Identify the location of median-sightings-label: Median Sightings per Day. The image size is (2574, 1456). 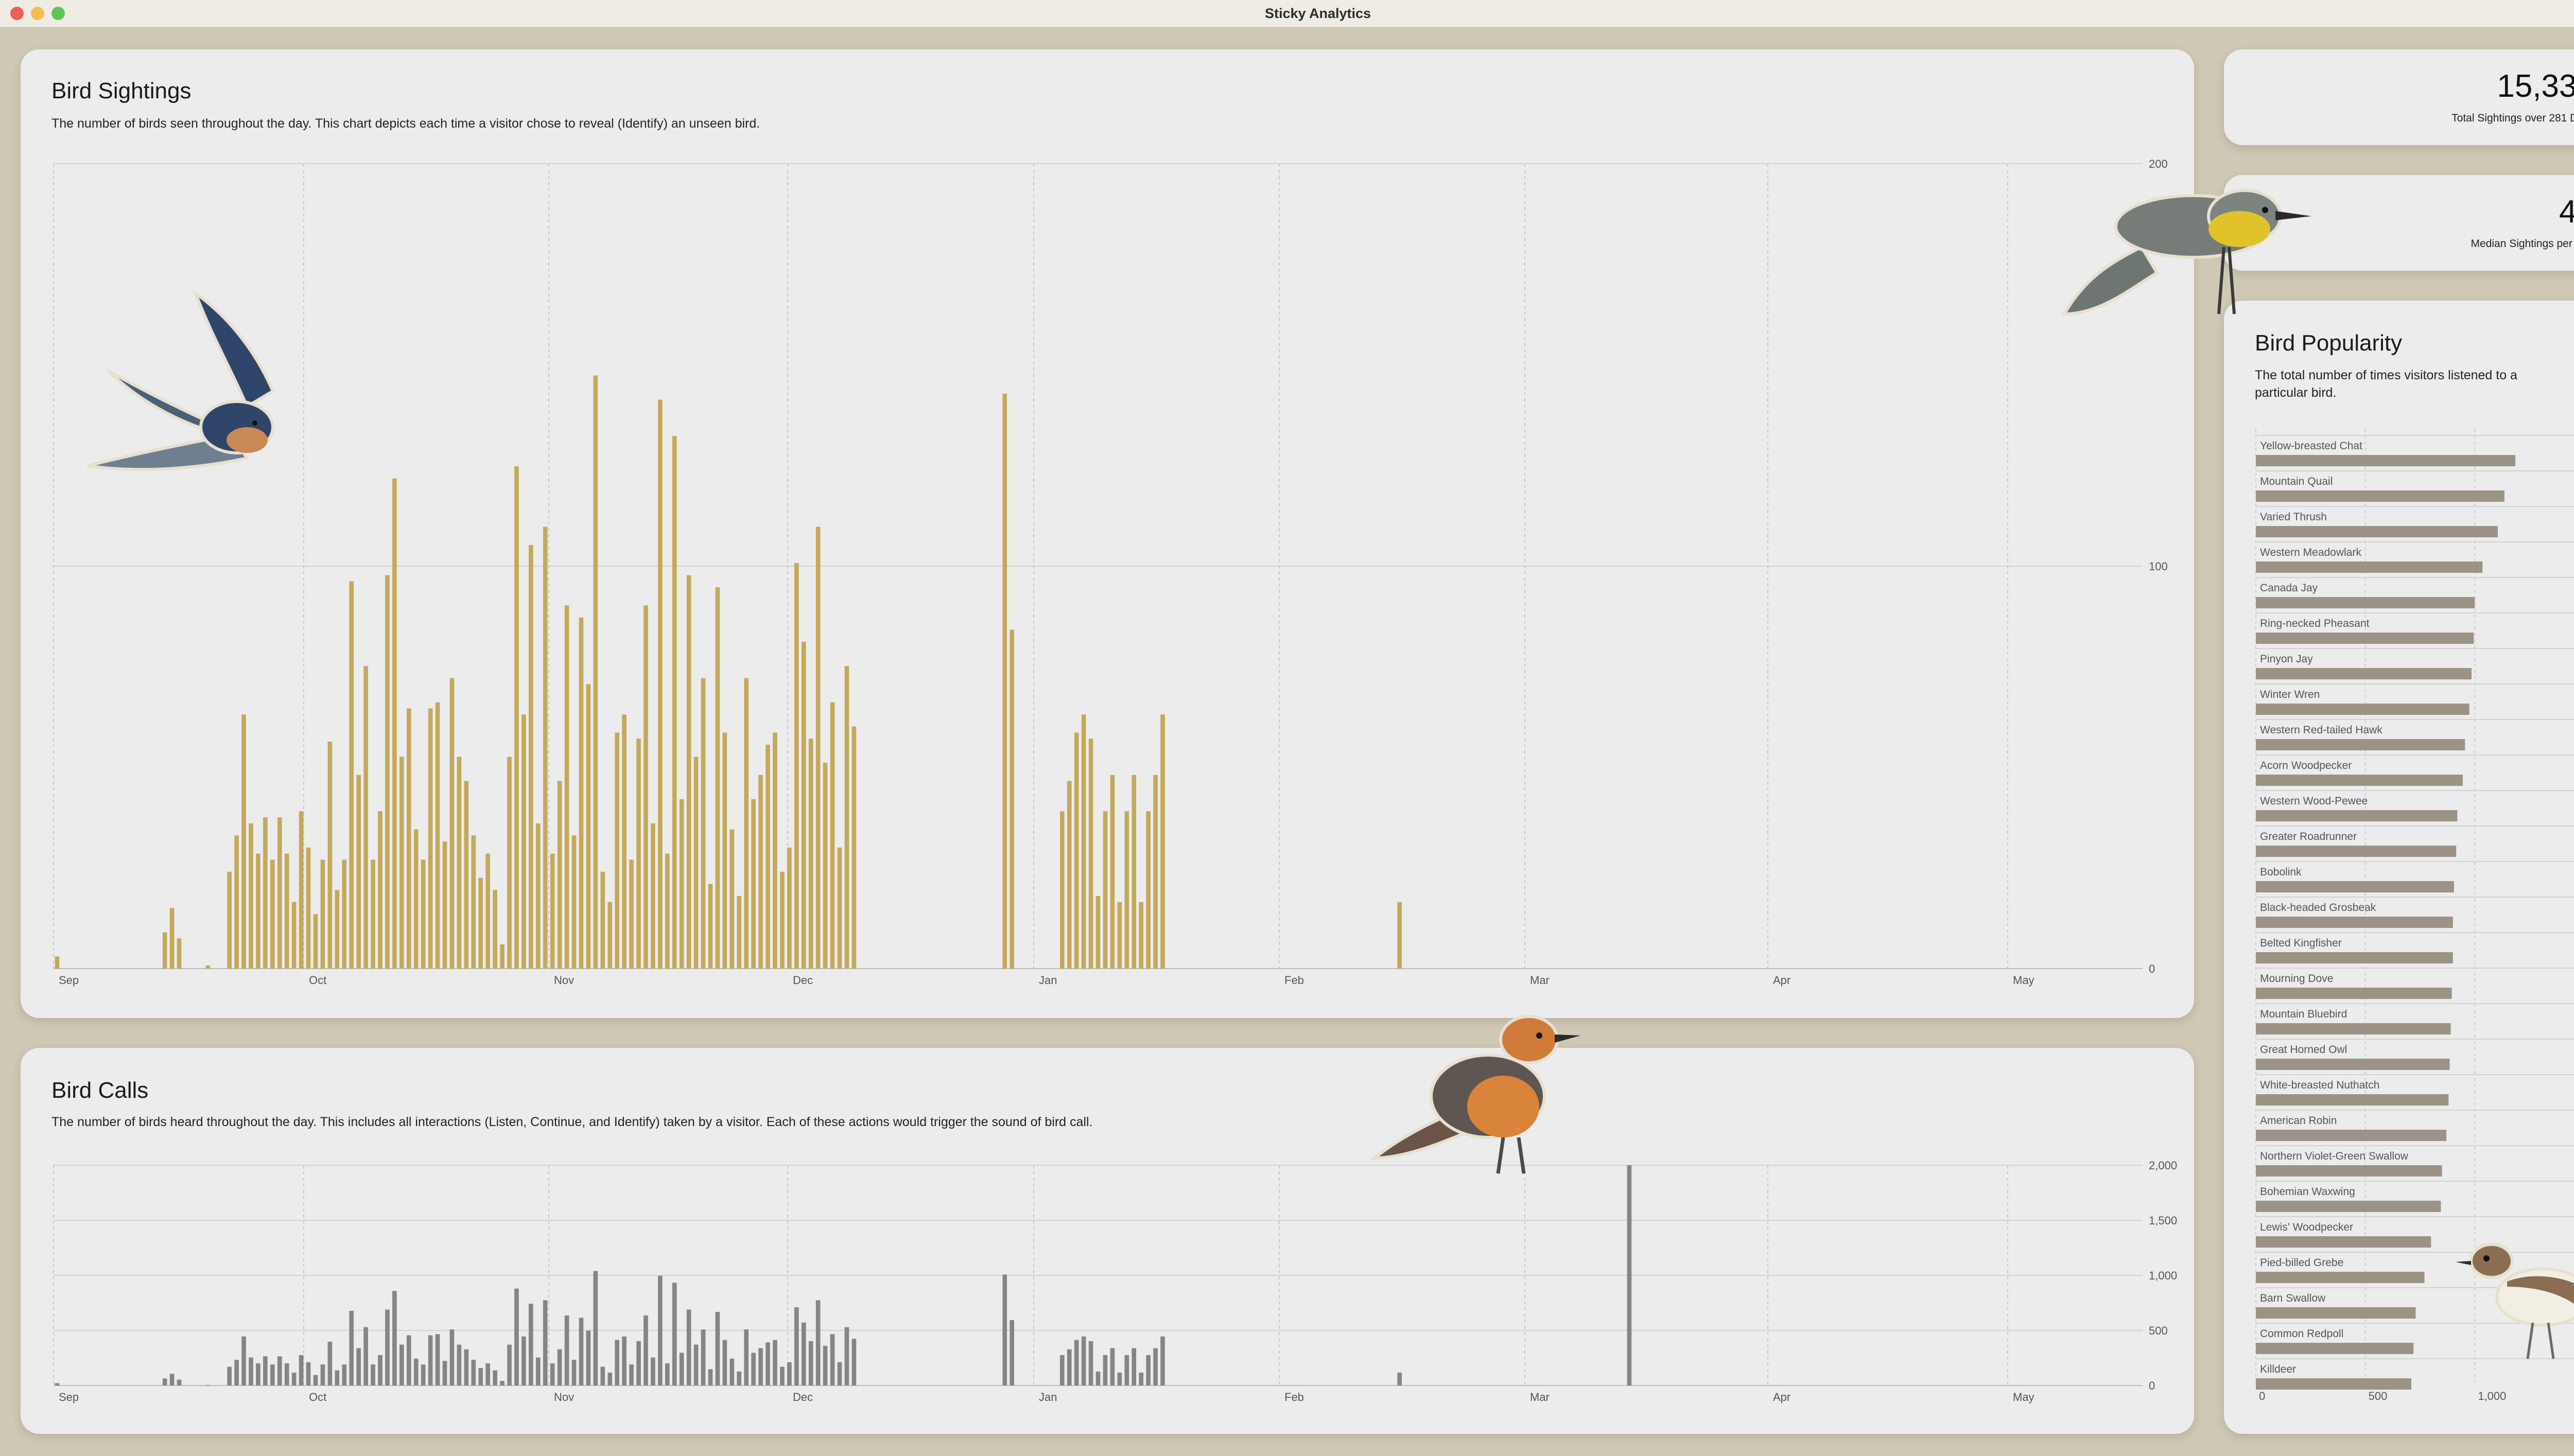
(2523, 244).